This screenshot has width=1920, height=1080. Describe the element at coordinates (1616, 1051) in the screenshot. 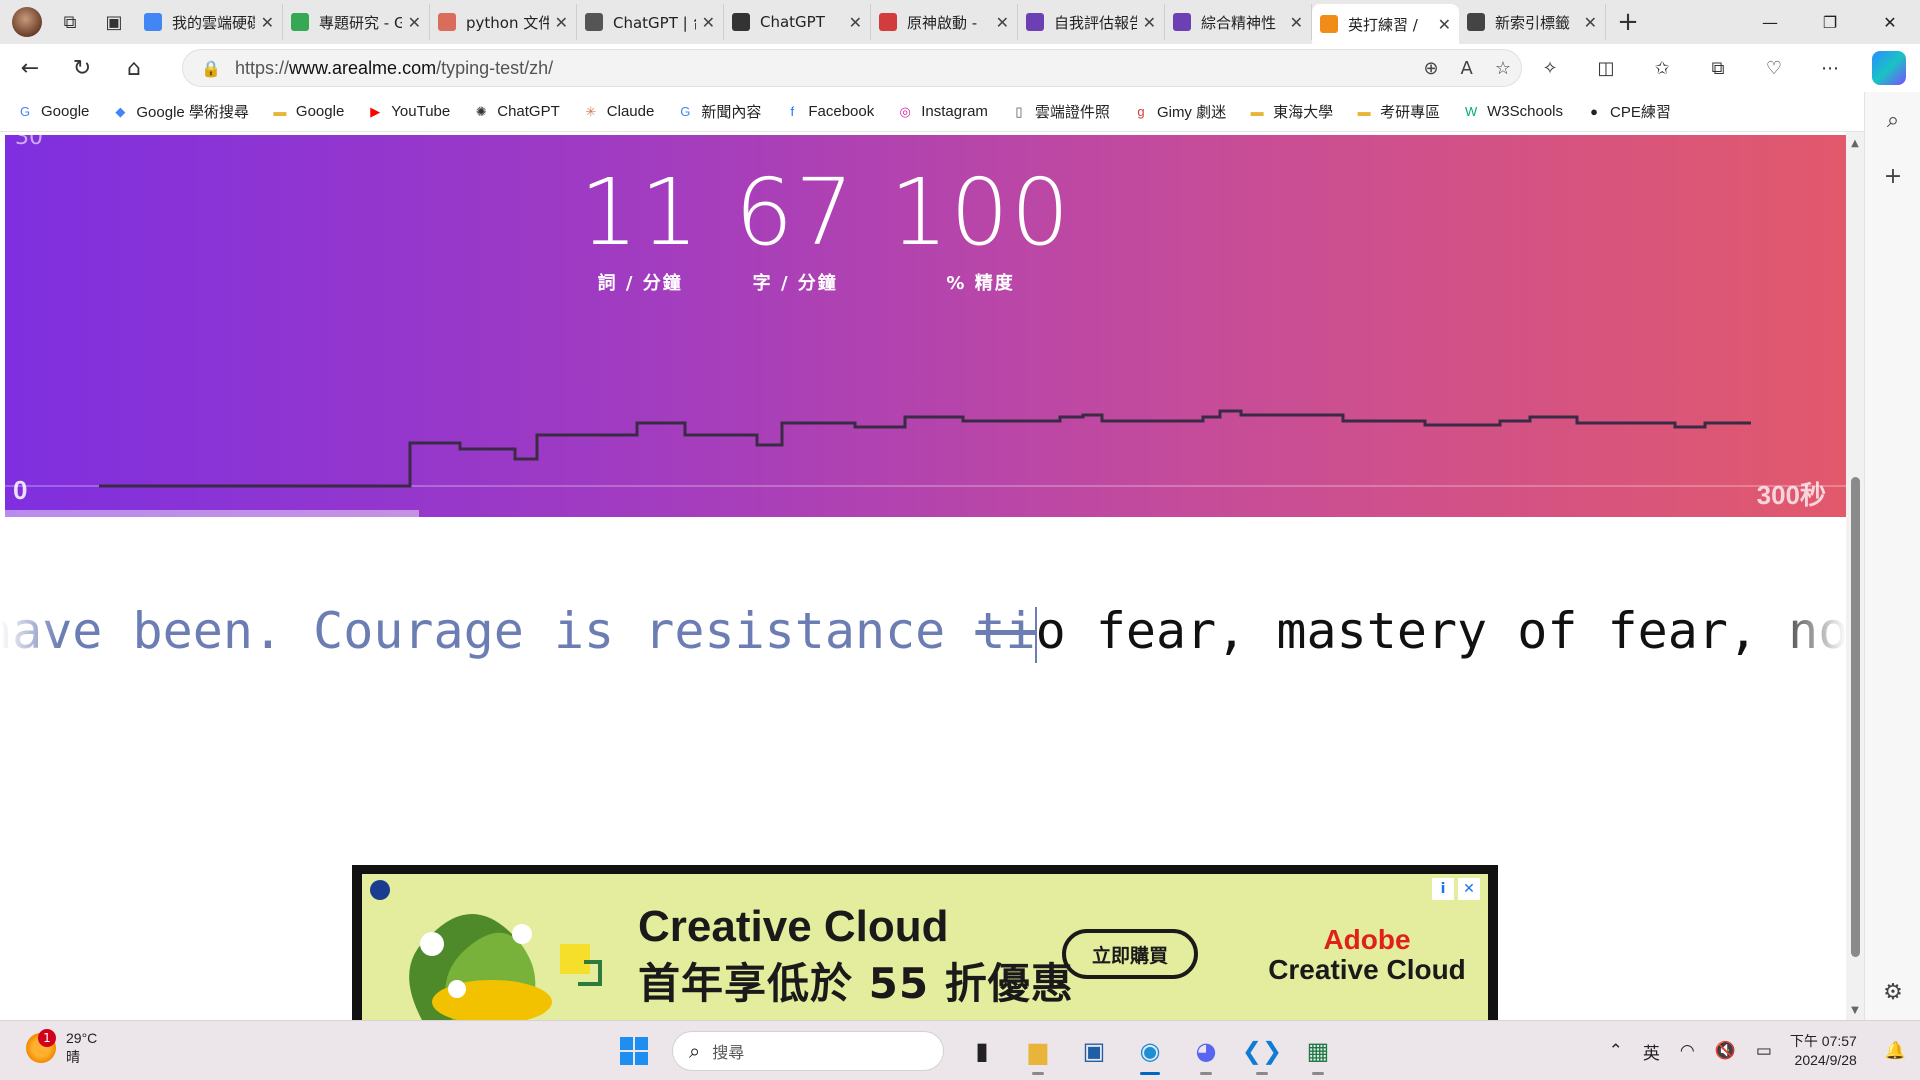

I see `chevron-up-icon: ⌃` at that location.